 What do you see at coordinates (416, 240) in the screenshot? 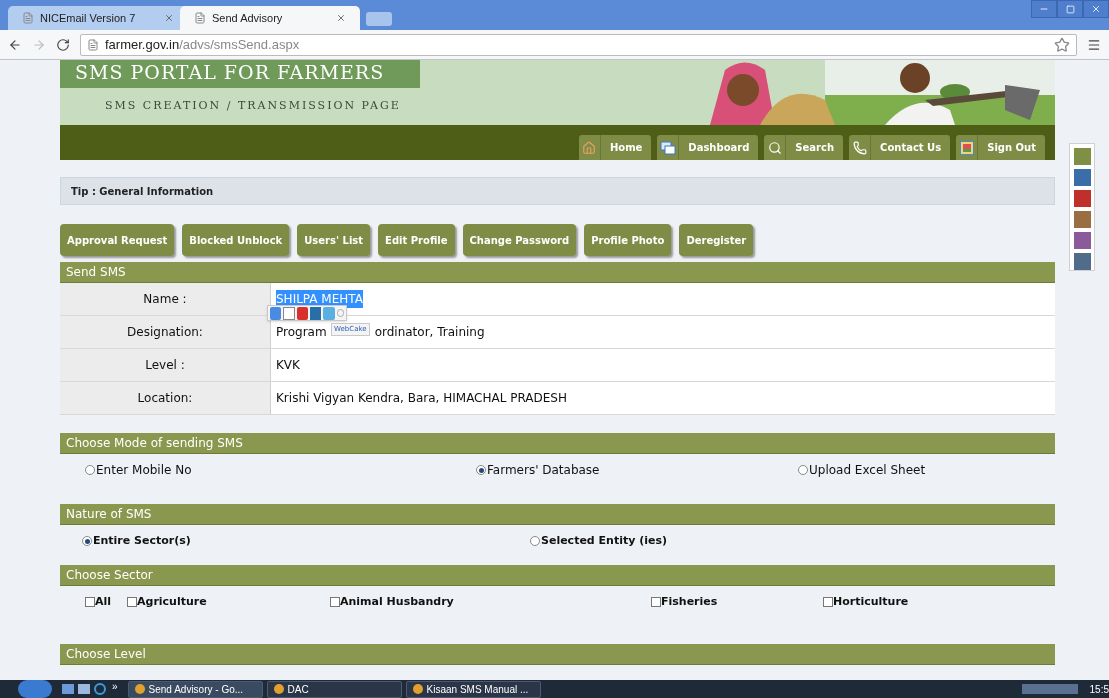
I see `action-button: Edit Profile` at bounding box center [416, 240].